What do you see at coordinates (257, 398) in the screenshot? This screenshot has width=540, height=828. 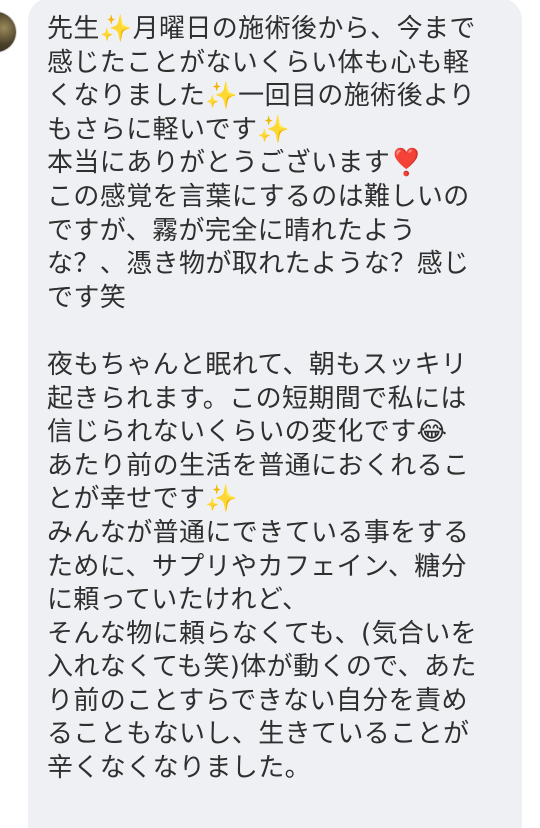 I see `message-line: 起きられます。この短期間で私には` at bounding box center [257, 398].